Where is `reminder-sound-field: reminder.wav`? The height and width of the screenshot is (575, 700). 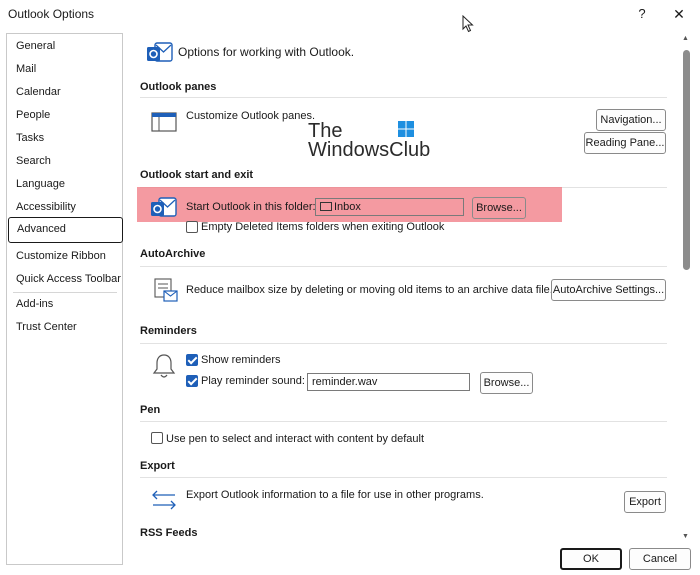
reminder-sound-field: reminder.wav is located at coordinates (388, 382).